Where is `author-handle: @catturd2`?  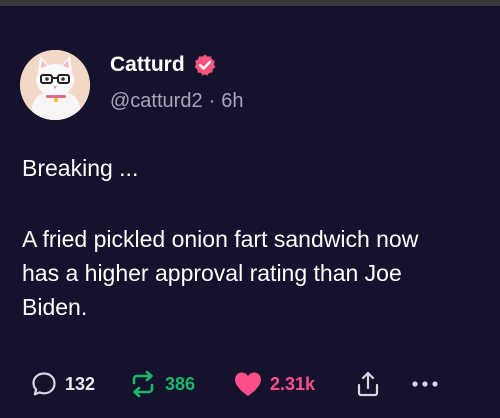
author-handle: @catturd2 is located at coordinates (156, 101).